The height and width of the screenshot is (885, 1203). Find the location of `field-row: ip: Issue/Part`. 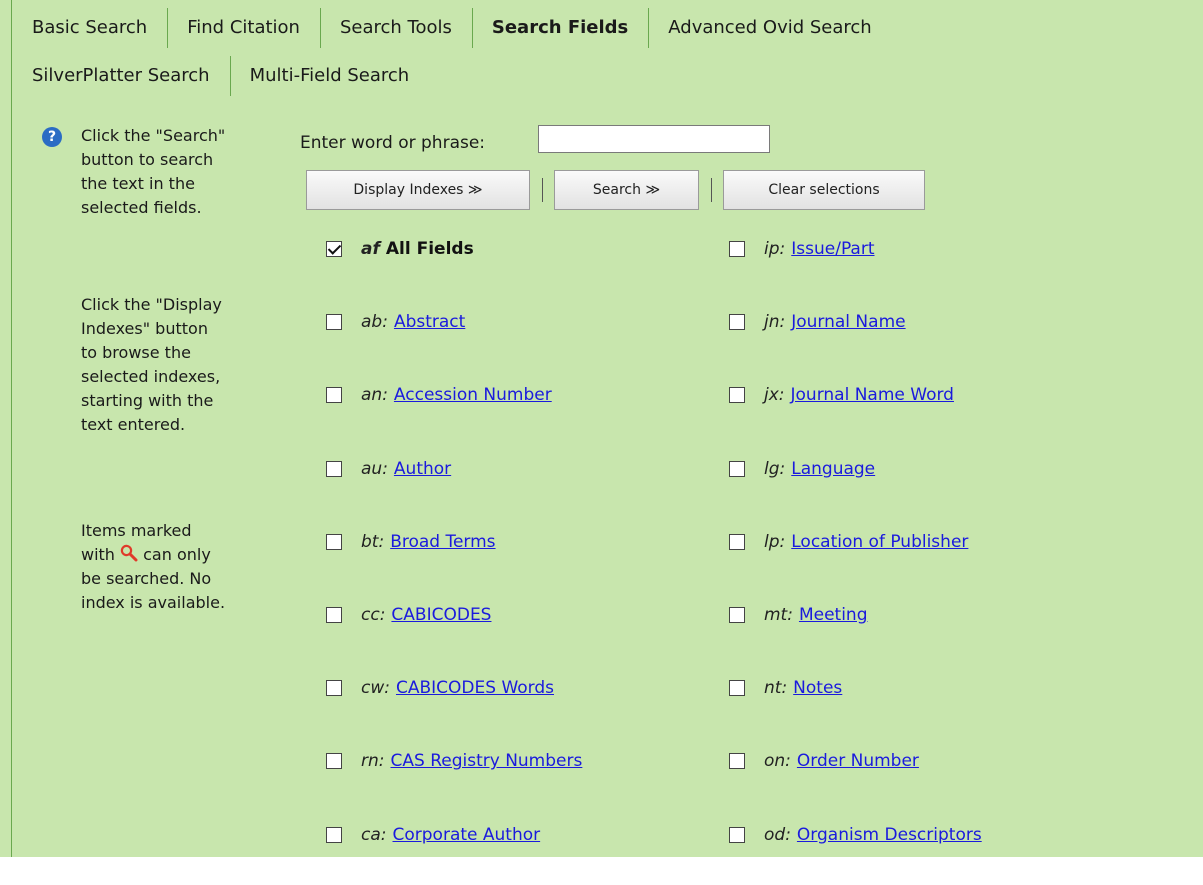

field-row: ip: Issue/Part is located at coordinates (802, 249).